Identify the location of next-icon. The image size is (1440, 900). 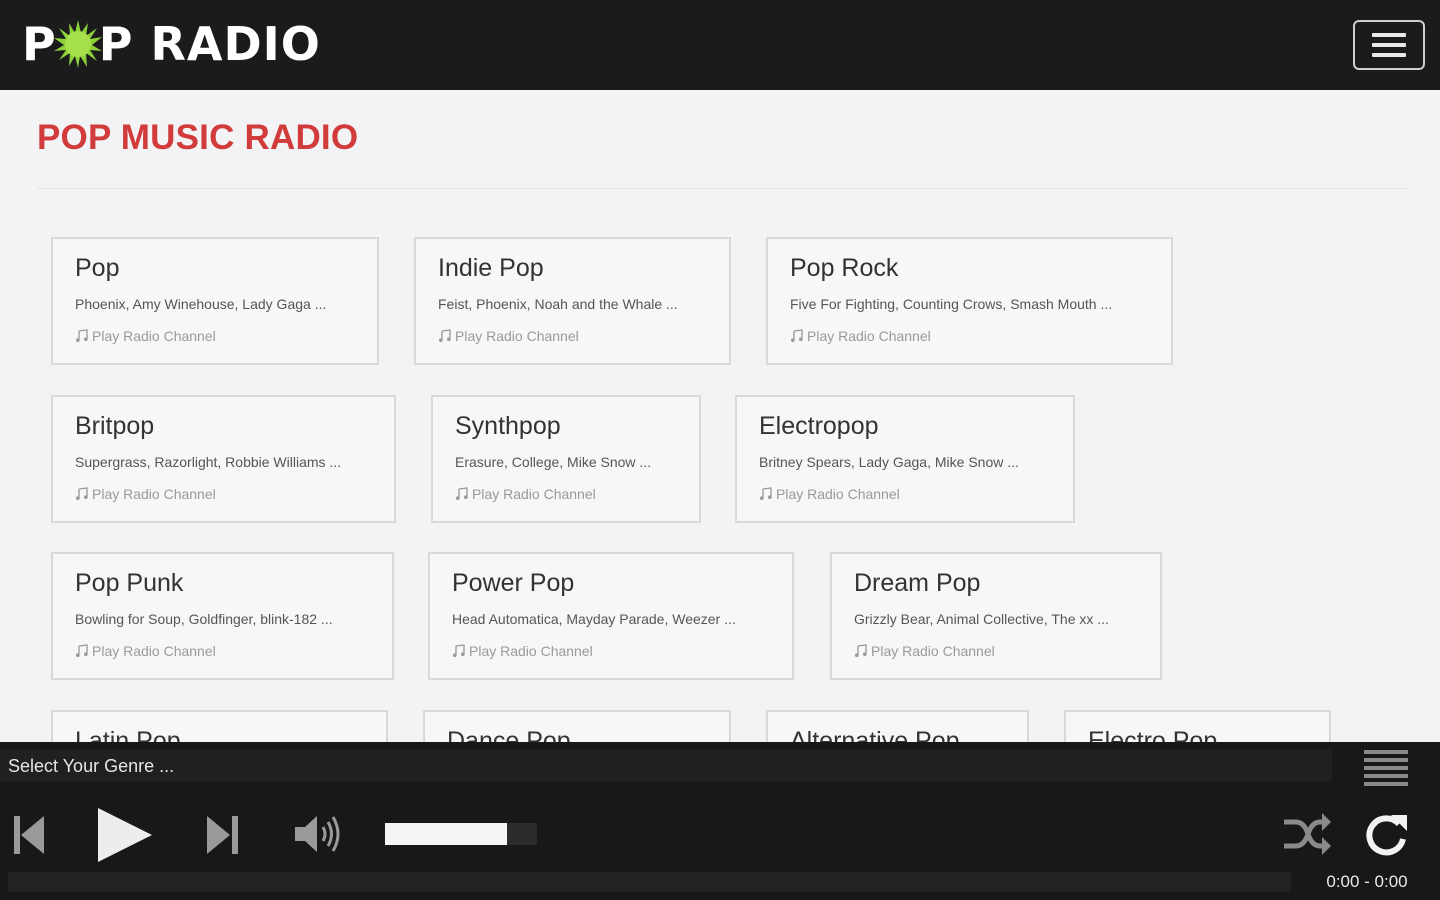
(222, 835).